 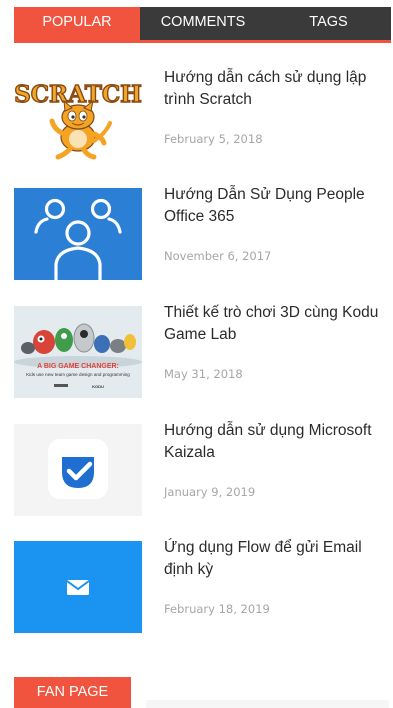 What do you see at coordinates (78, 239) in the screenshot?
I see `people-icon` at bounding box center [78, 239].